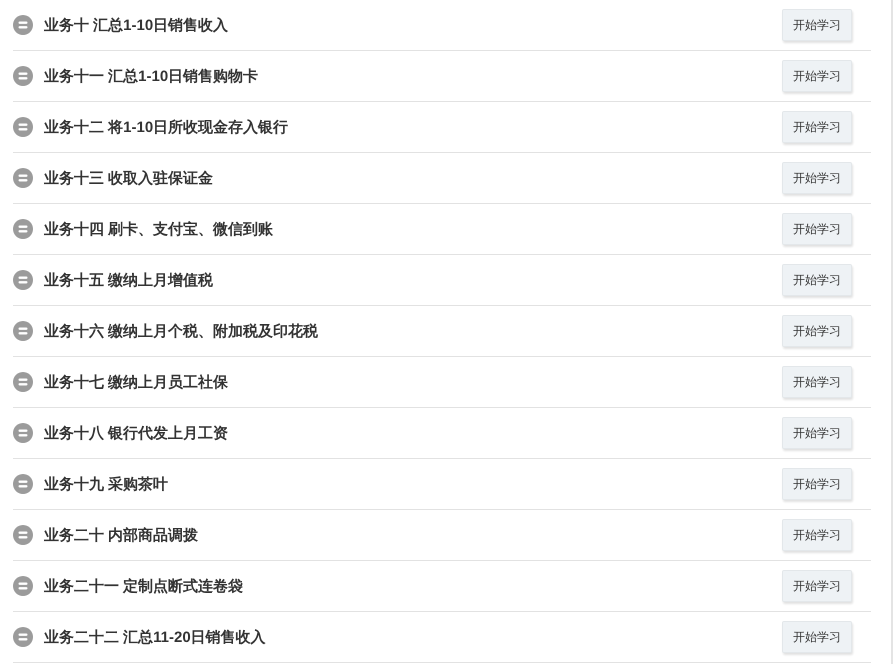 The image size is (893, 664). I want to click on lesson-title: 业务十一 汇总1-10日销售购物卡, so click(151, 76).